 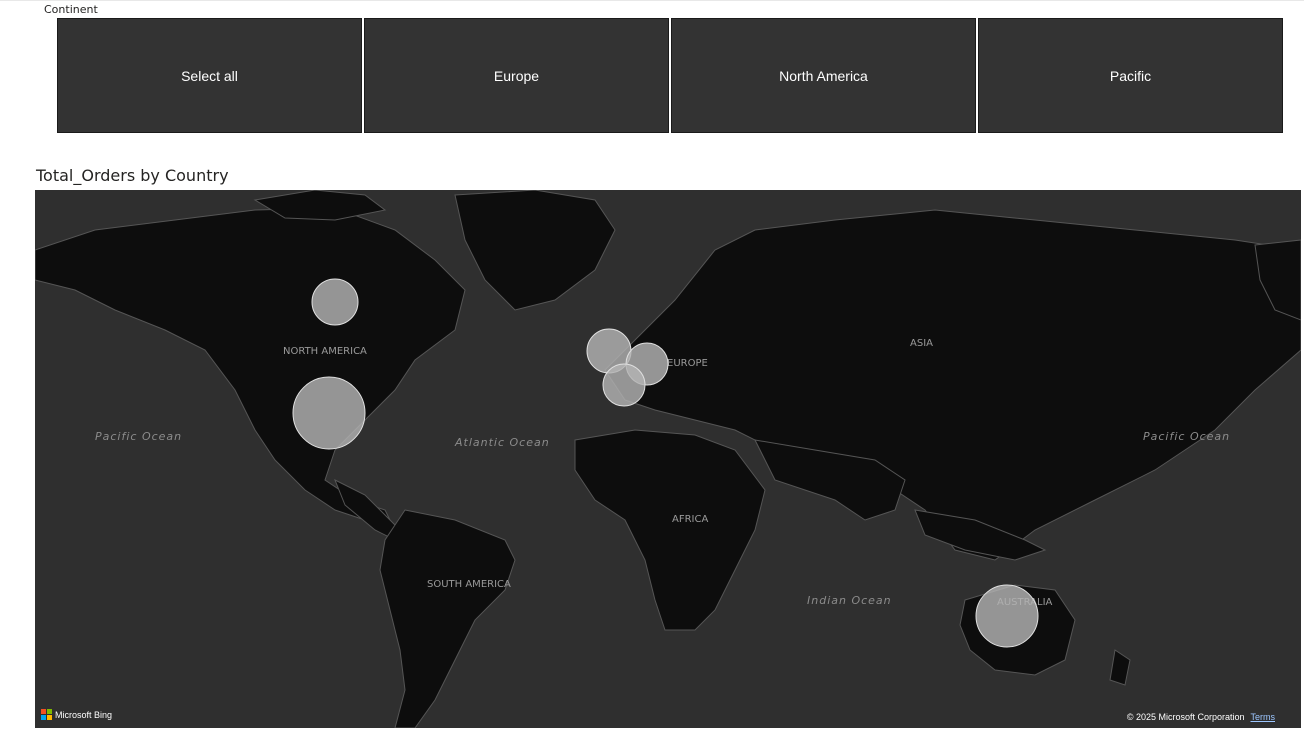 What do you see at coordinates (1130, 75) in the screenshot?
I see `slicer-tile-pacific: Pacific` at bounding box center [1130, 75].